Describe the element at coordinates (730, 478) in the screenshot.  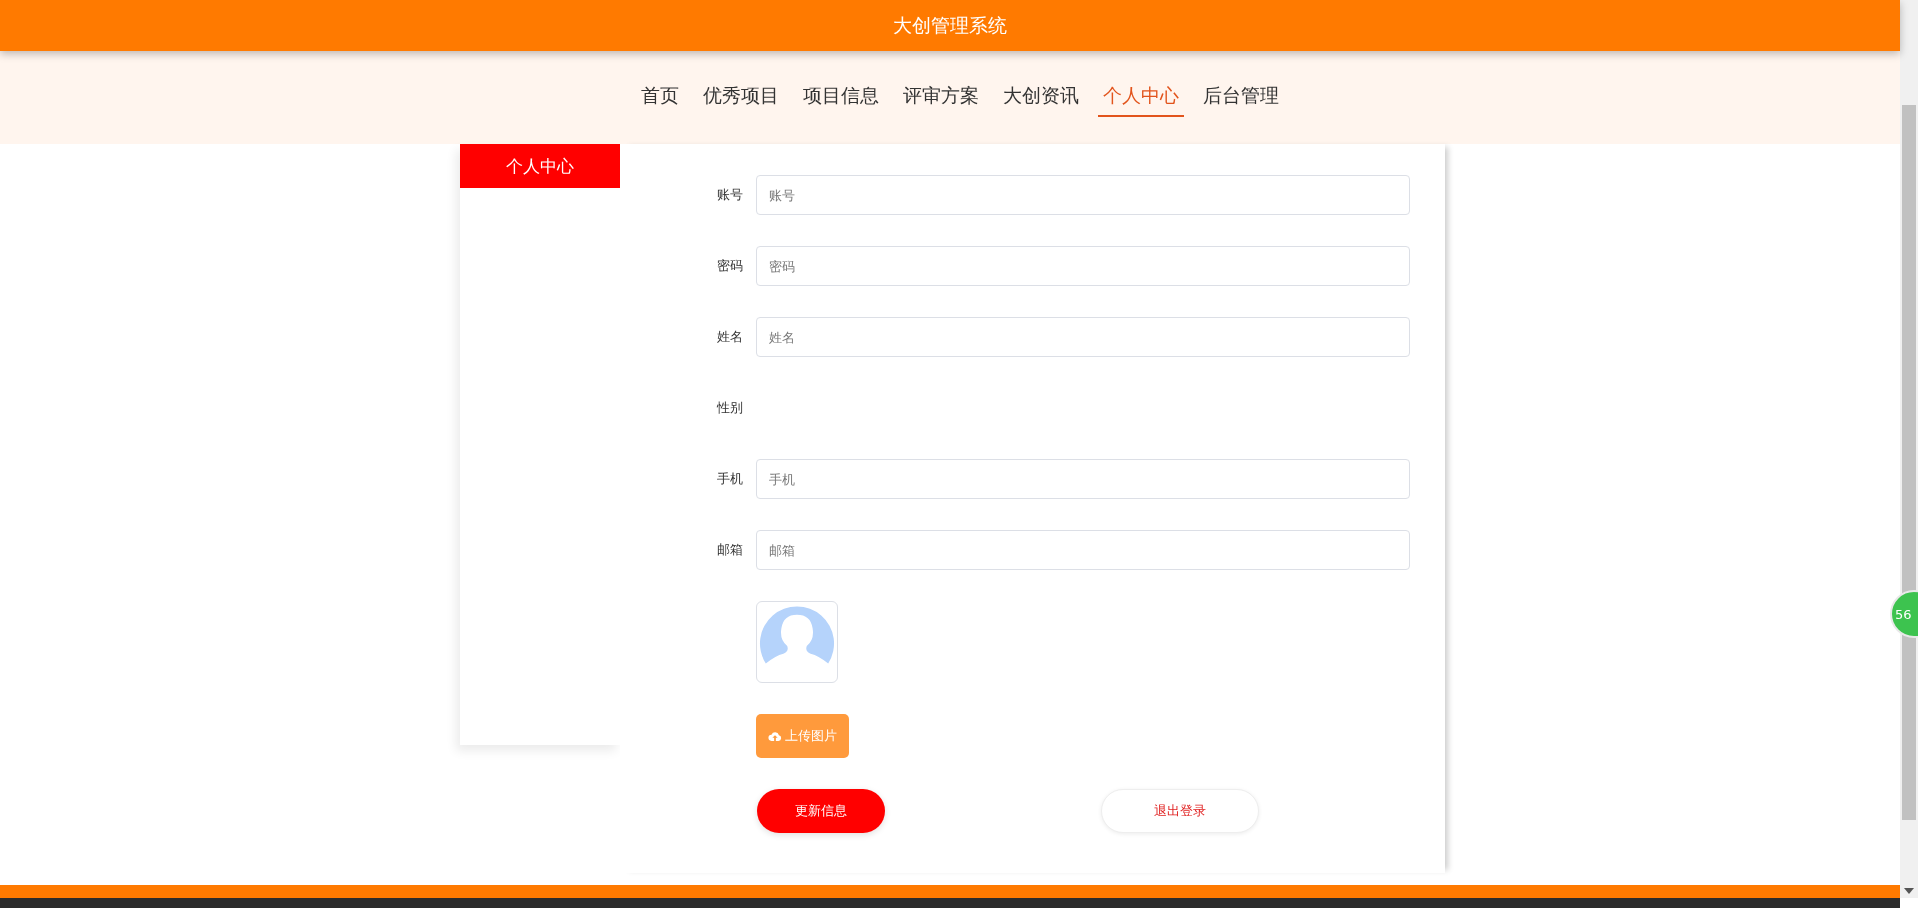
I see `field-label: 手机` at that location.